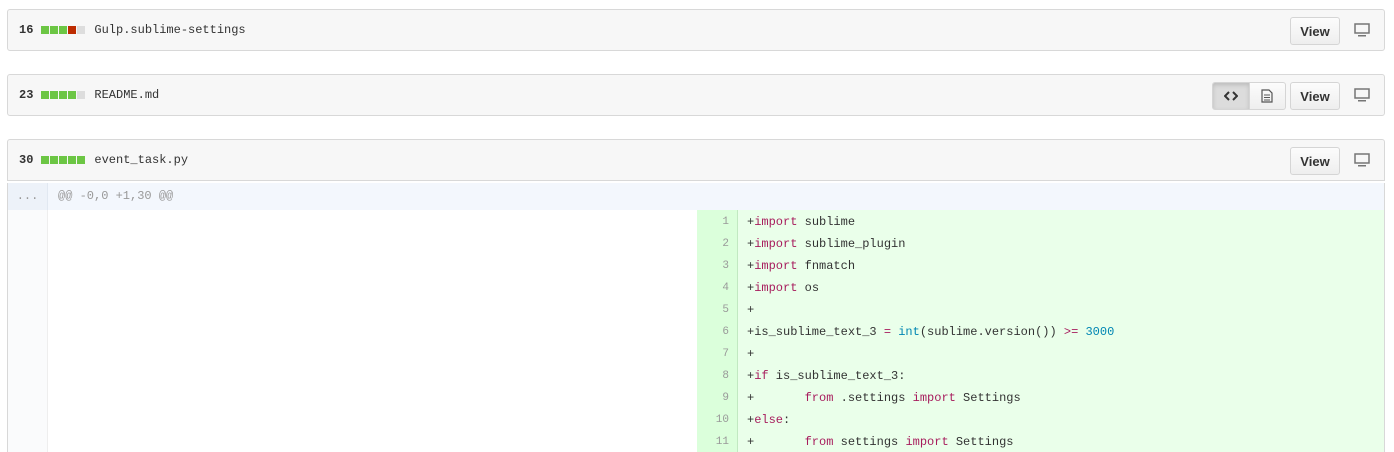  Describe the element at coordinates (126, 95) in the screenshot. I see `file-name: README.md` at that location.